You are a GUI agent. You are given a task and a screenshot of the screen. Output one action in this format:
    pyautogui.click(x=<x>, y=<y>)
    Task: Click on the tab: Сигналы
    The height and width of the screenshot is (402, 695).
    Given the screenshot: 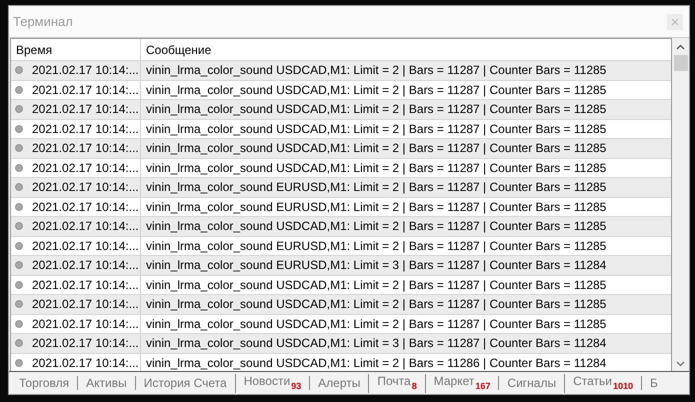 What is the action you would take?
    pyautogui.click(x=531, y=383)
    